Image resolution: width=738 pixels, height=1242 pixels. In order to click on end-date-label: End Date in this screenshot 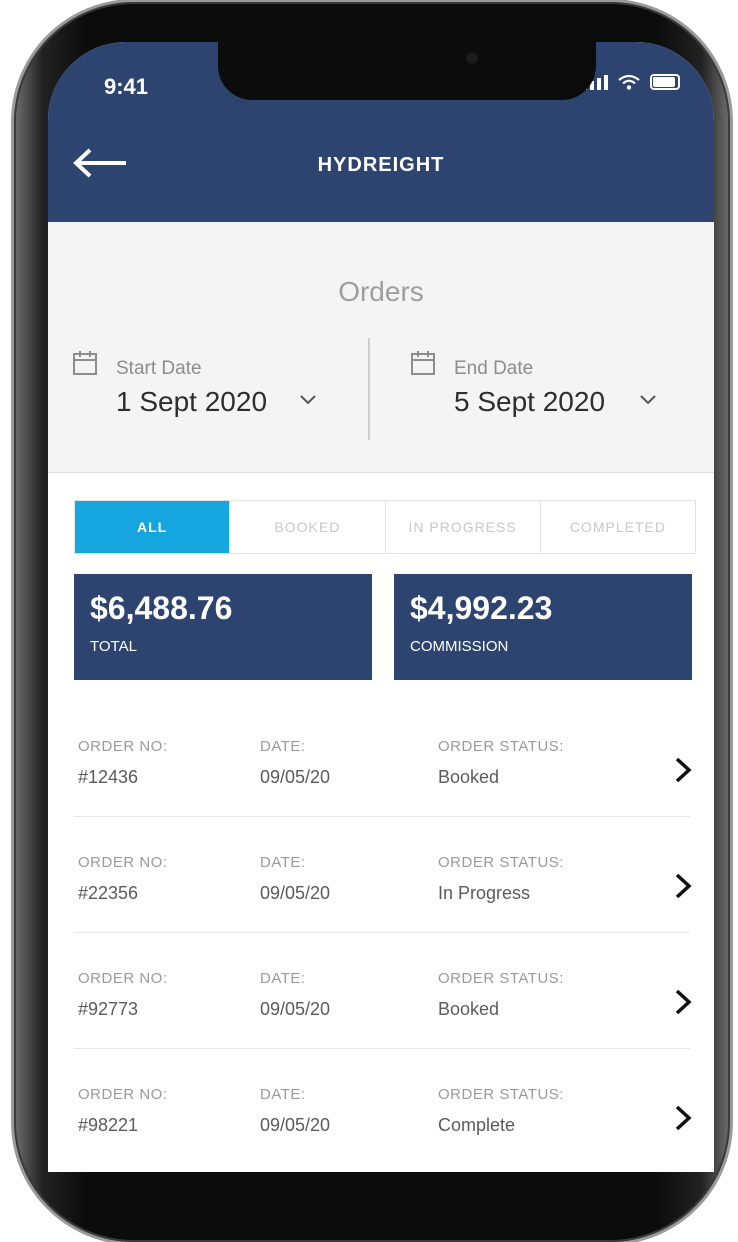, I will do `click(494, 368)`.